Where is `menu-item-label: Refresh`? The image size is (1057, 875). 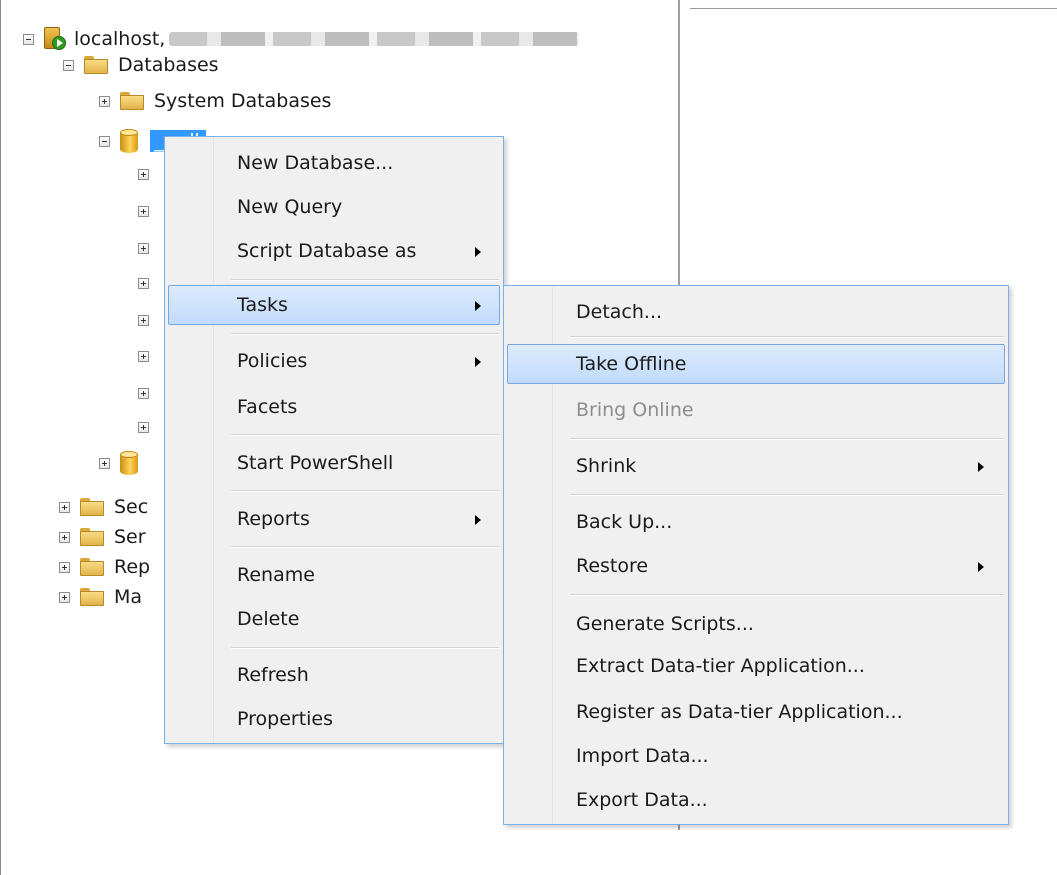
menu-item-label: Refresh is located at coordinates (273, 675).